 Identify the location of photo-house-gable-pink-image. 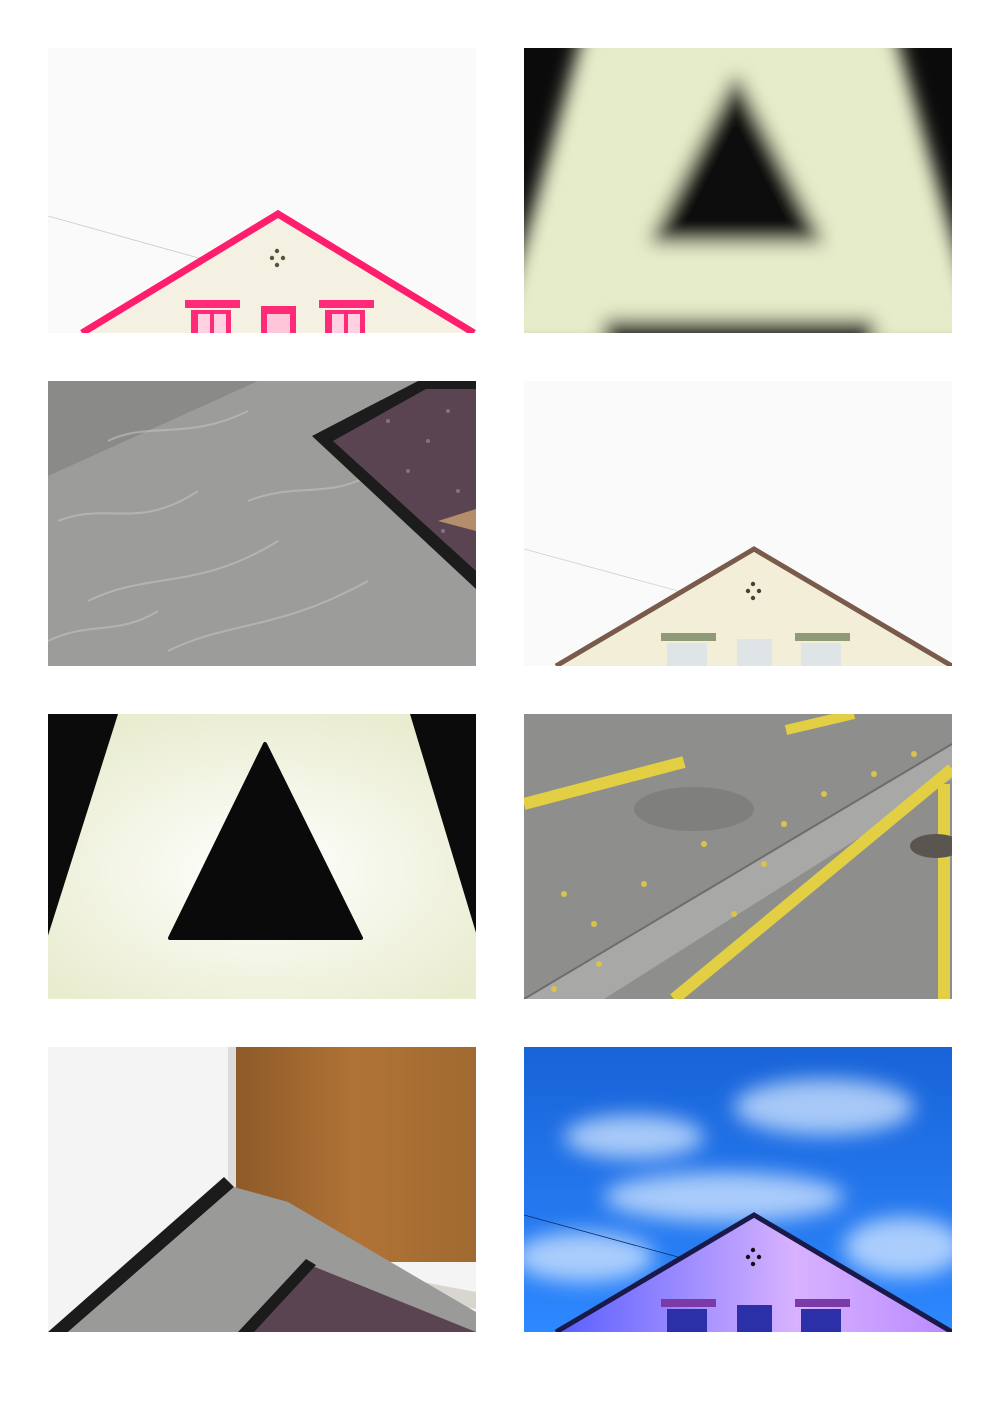
(262, 190).